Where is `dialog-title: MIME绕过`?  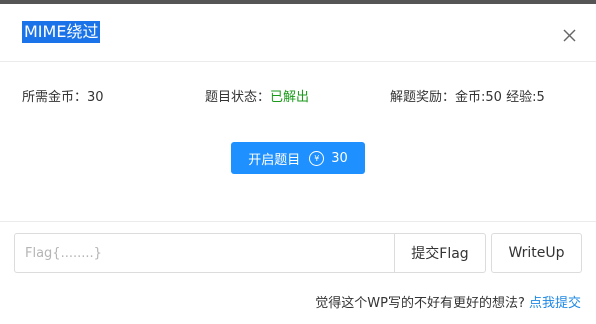 dialog-title: MIME绕过 is located at coordinates (61, 32).